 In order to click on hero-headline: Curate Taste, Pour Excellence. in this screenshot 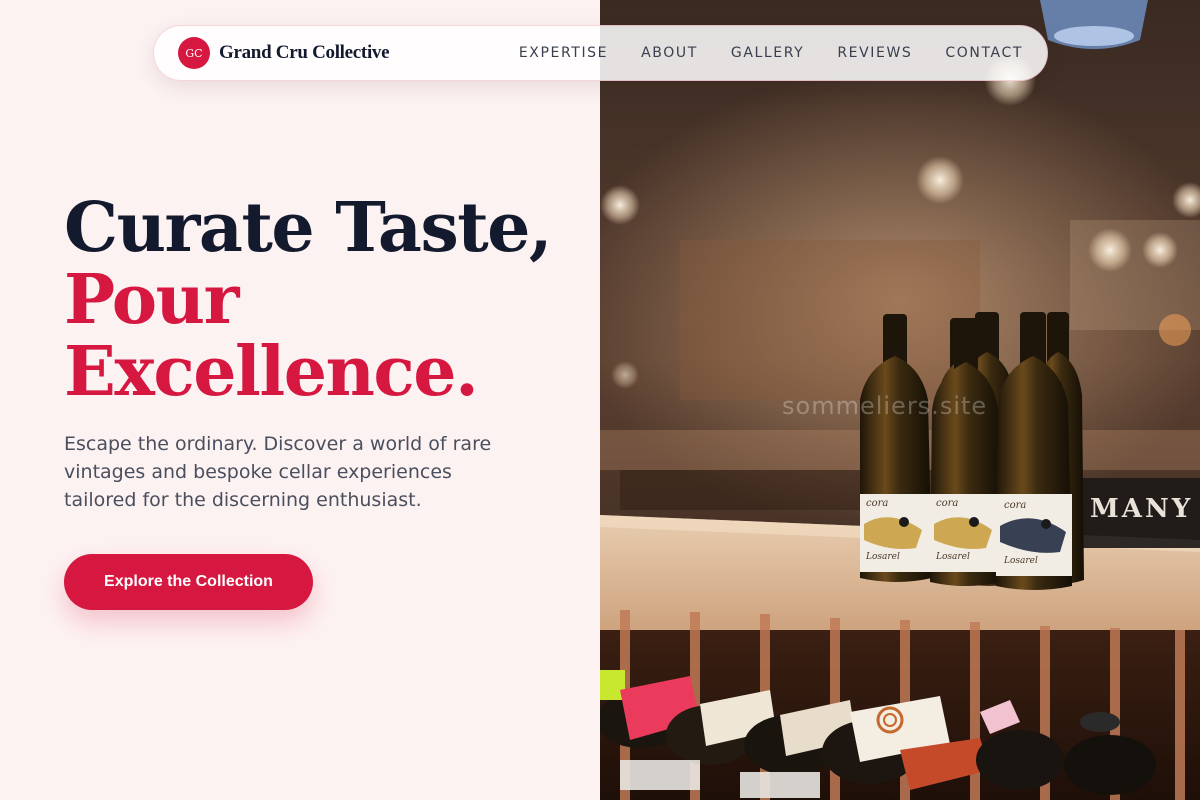, I will do `click(308, 300)`.